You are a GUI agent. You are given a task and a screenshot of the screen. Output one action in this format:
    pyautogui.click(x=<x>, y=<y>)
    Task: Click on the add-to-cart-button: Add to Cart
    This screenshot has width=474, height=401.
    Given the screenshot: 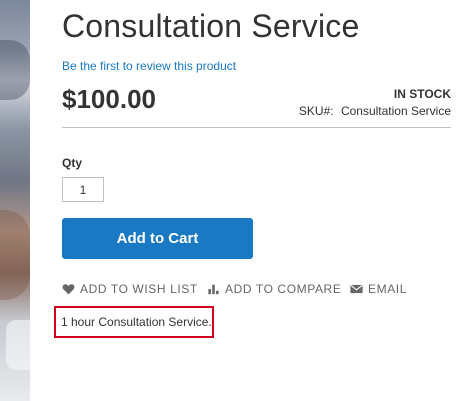 What is the action you would take?
    pyautogui.click(x=157, y=238)
    